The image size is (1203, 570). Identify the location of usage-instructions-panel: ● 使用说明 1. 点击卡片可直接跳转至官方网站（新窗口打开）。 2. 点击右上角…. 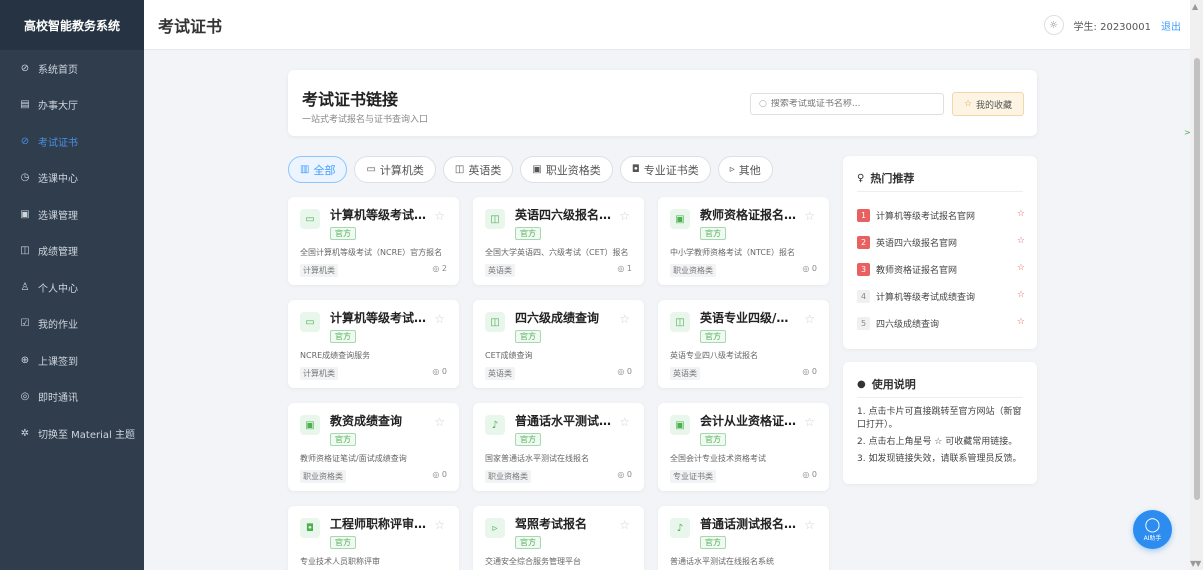
(940, 423).